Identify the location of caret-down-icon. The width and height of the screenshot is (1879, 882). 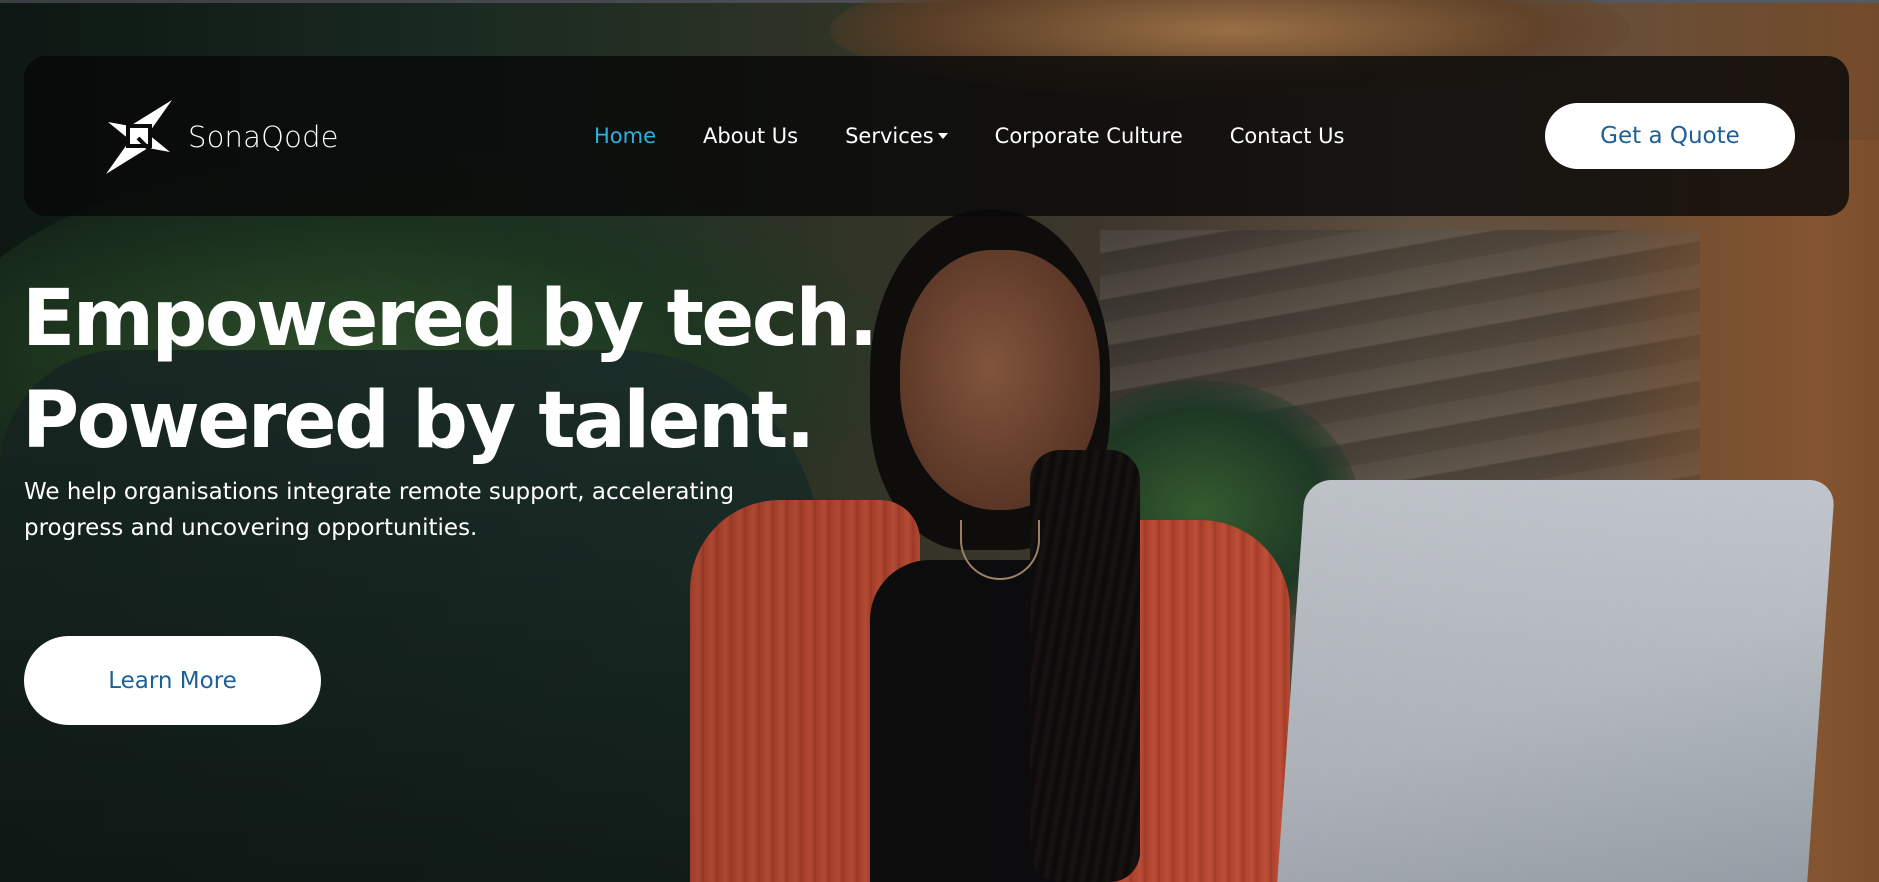
(942, 135).